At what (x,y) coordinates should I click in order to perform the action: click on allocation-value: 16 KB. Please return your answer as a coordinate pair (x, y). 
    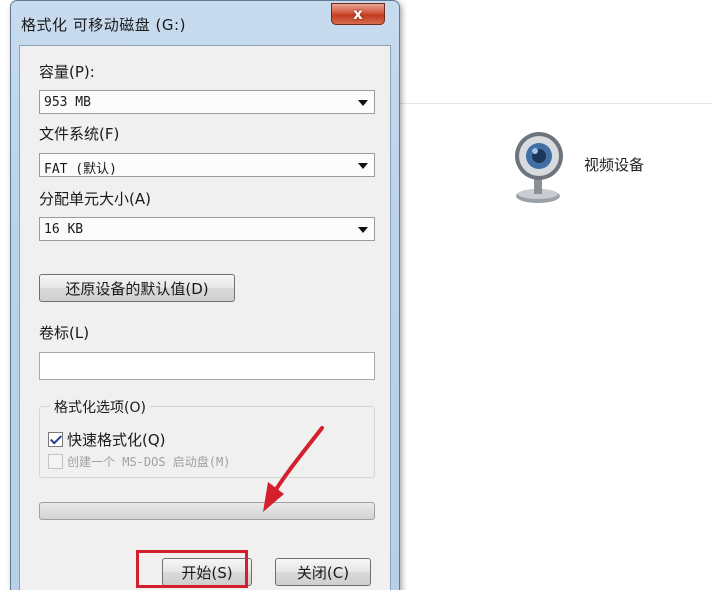
    Looking at the image, I should click on (64, 229).